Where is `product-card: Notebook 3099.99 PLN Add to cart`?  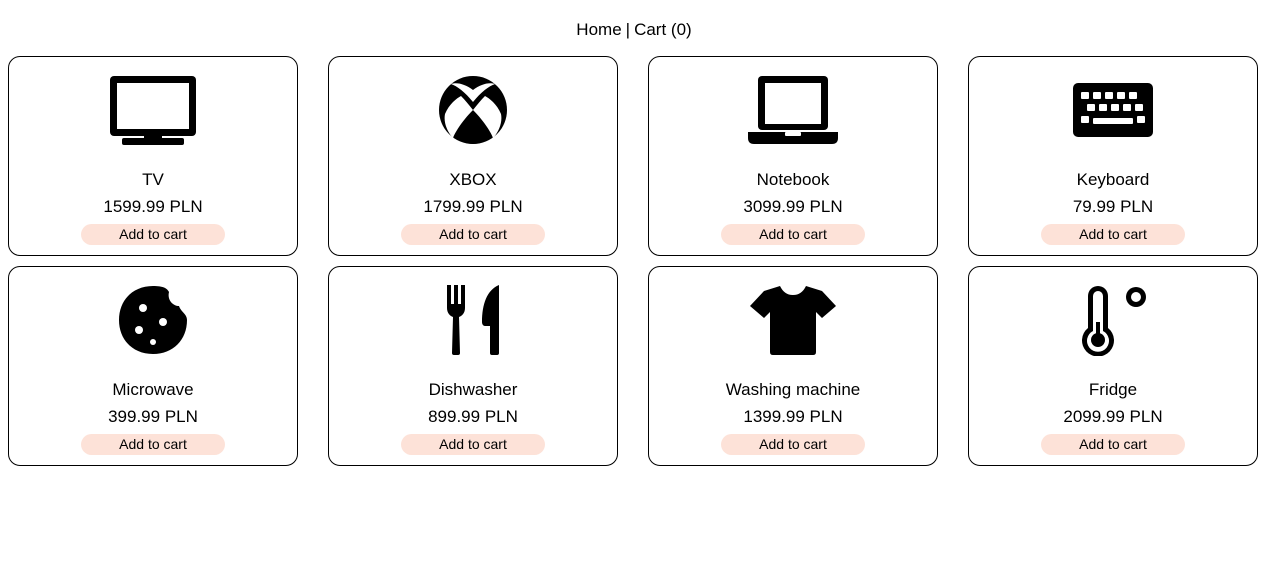
product-card: Notebook 3099.99 PLN Add to cart is located at coordinates (793, 156).